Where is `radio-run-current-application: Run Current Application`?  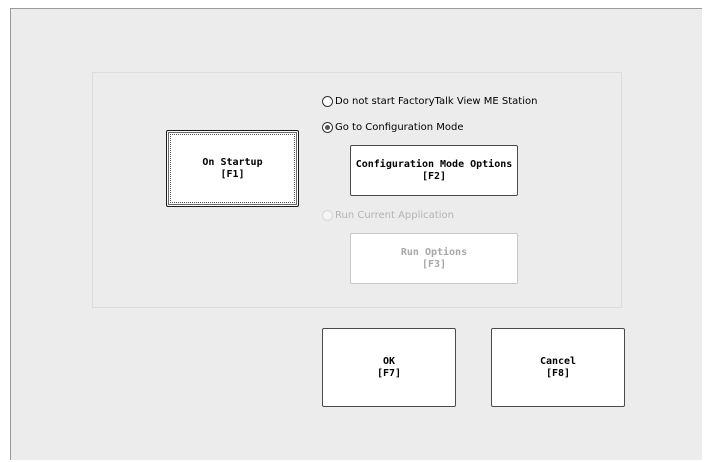
radio-run-current-application: Run Current Application is located at coordinates (388, 215).